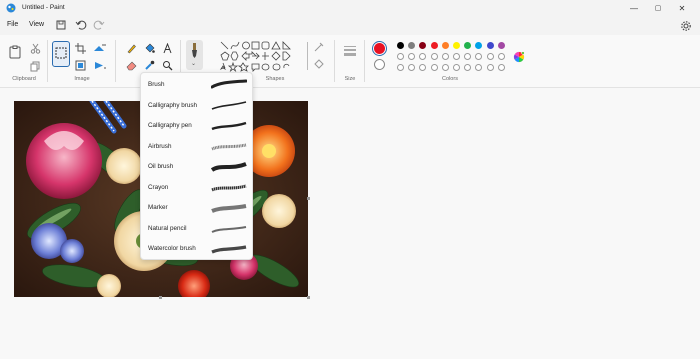 Image resolution: width=700 pixels, height=359 pixels. Describe the element at coordinates (80, 48) in the screenshot. I see `crop-icon` at that location.